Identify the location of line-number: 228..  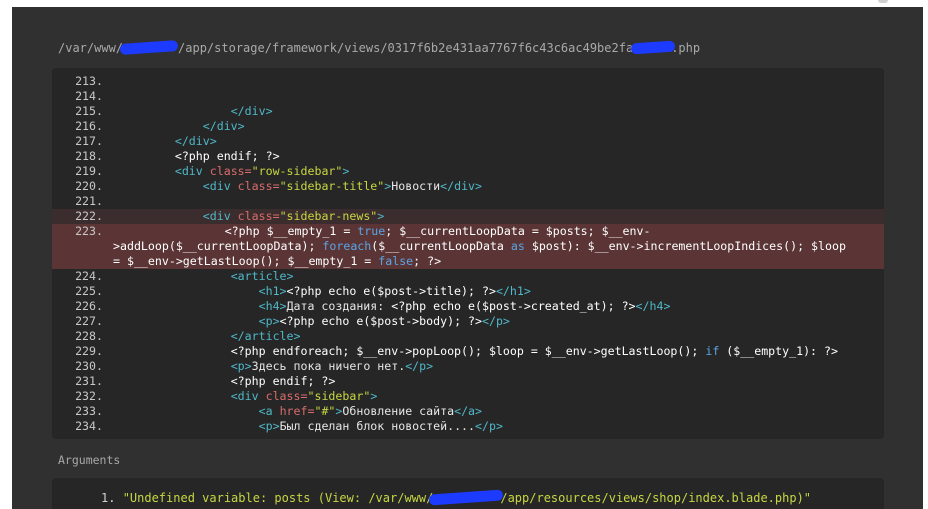
(85, 336).